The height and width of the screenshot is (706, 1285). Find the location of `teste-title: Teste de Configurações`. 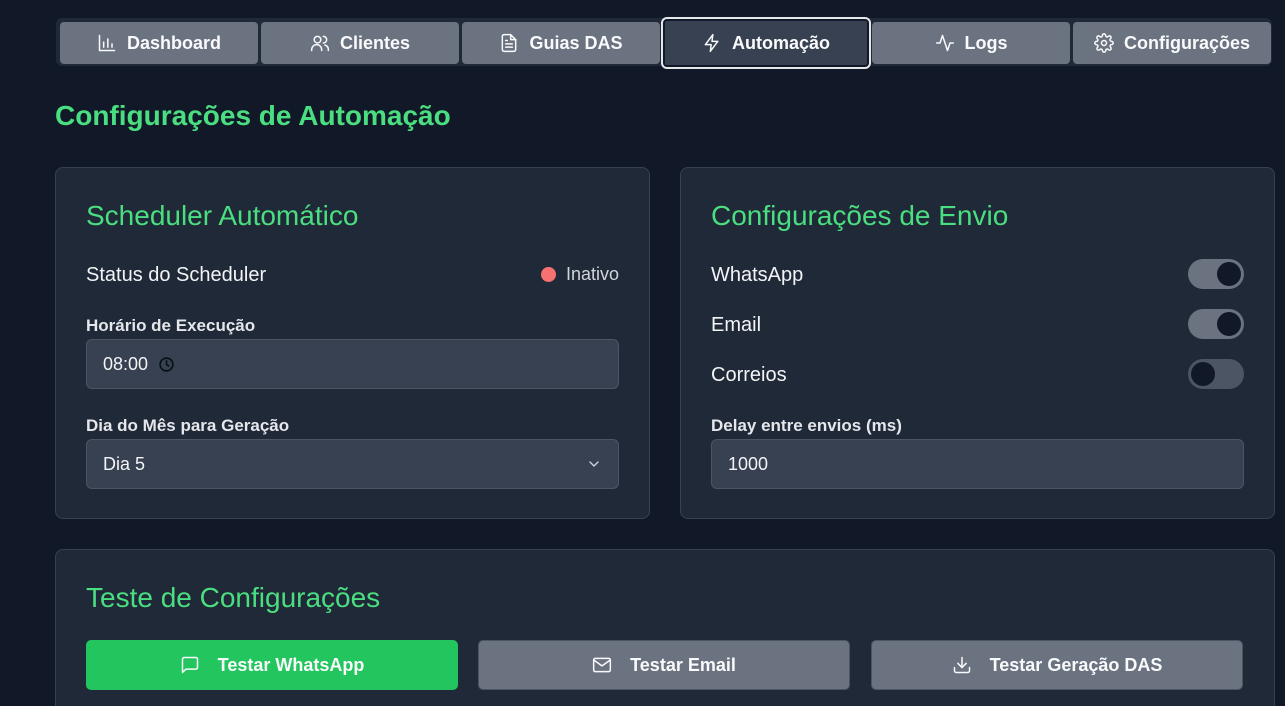

teste-title: Teste de Configurações is located at coordinates (233, 597).